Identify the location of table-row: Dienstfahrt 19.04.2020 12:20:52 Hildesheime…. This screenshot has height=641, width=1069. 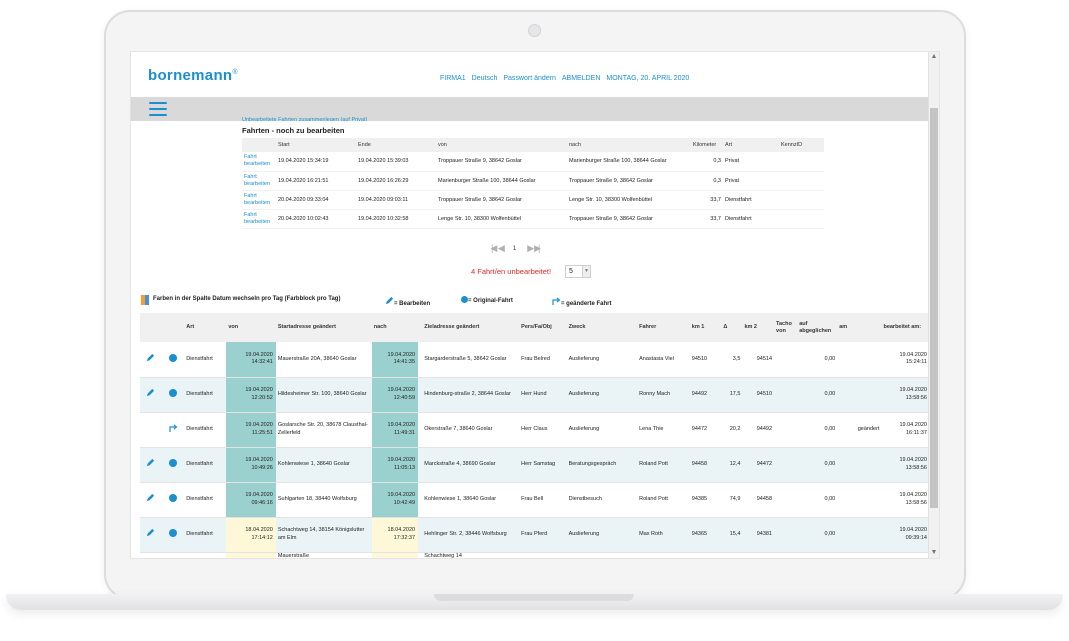
(534, 395).